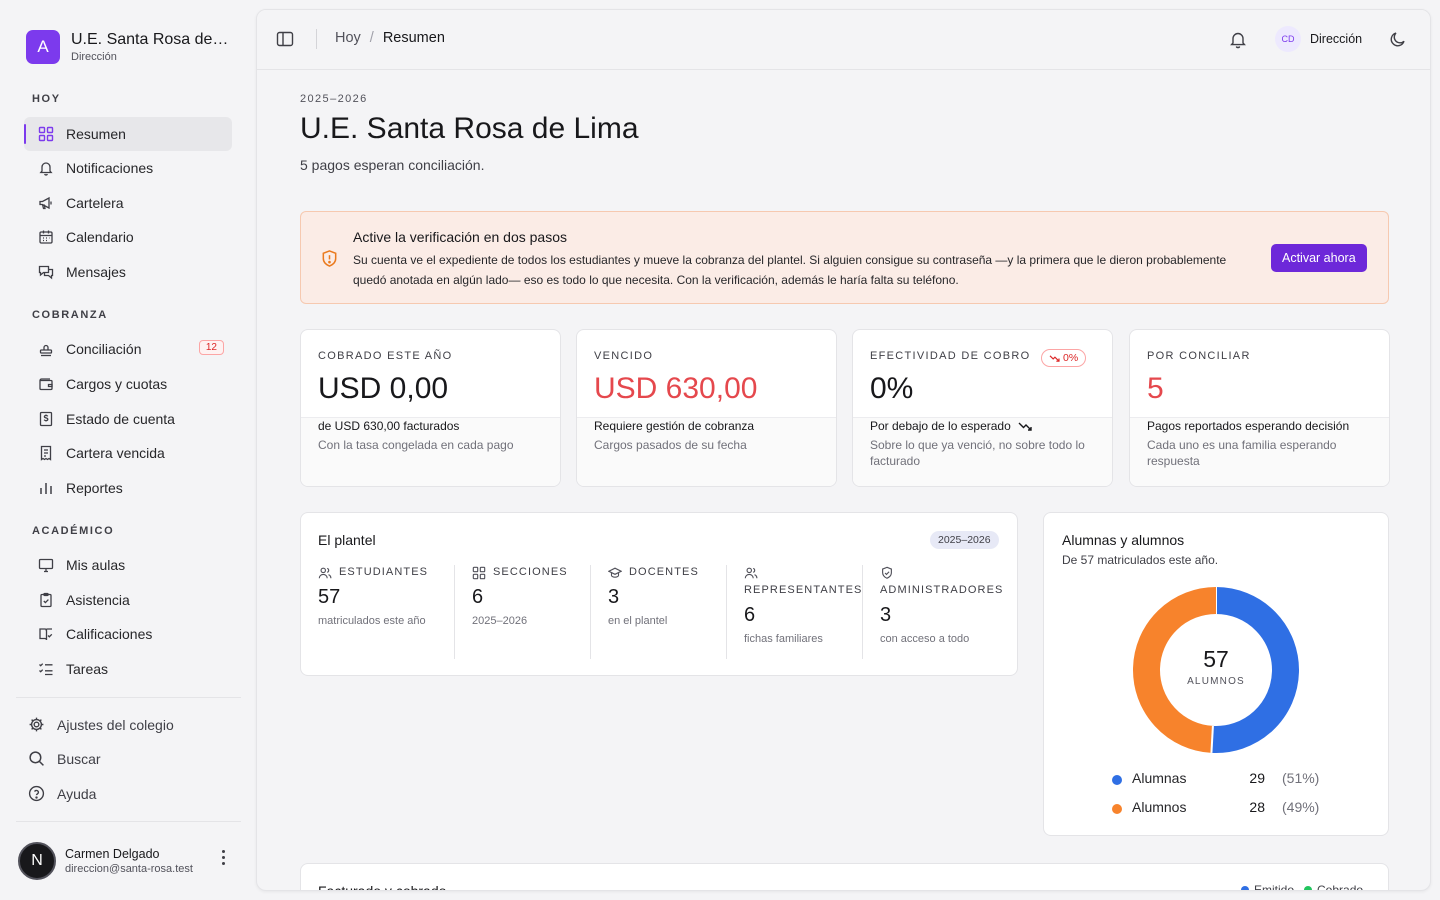  I want to click on sidebar-item-conciliacion: Conciliación 12, so click(128, 349).